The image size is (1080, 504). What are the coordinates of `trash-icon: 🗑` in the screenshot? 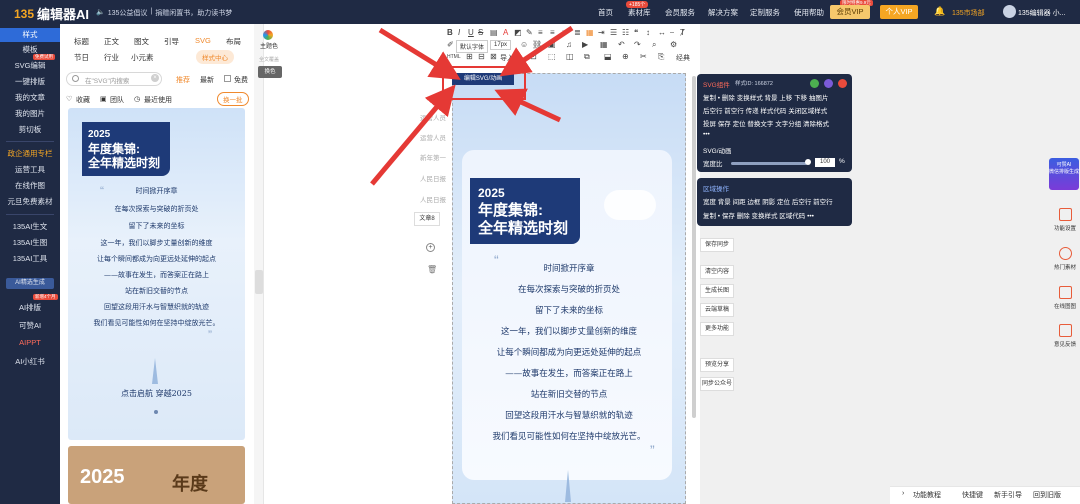 It's located at (432, 269).